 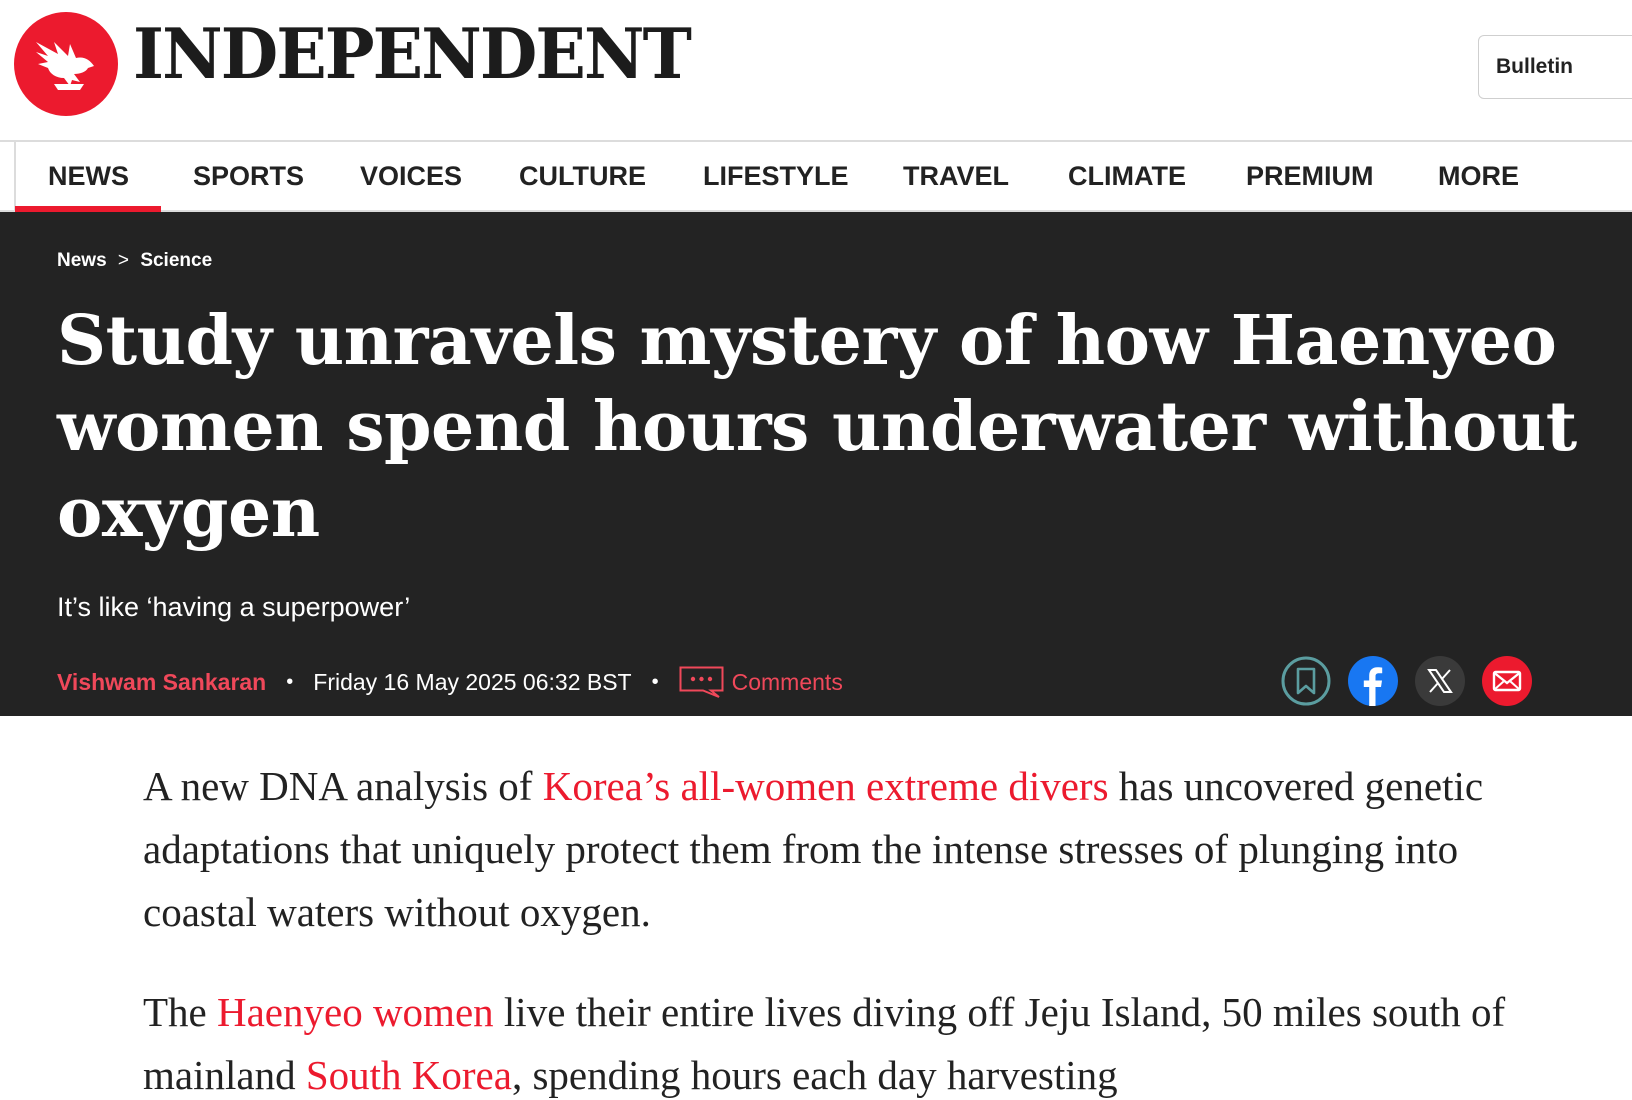 I want to click on text-run: A new DNA analysis of, so click(x=343, y=786).